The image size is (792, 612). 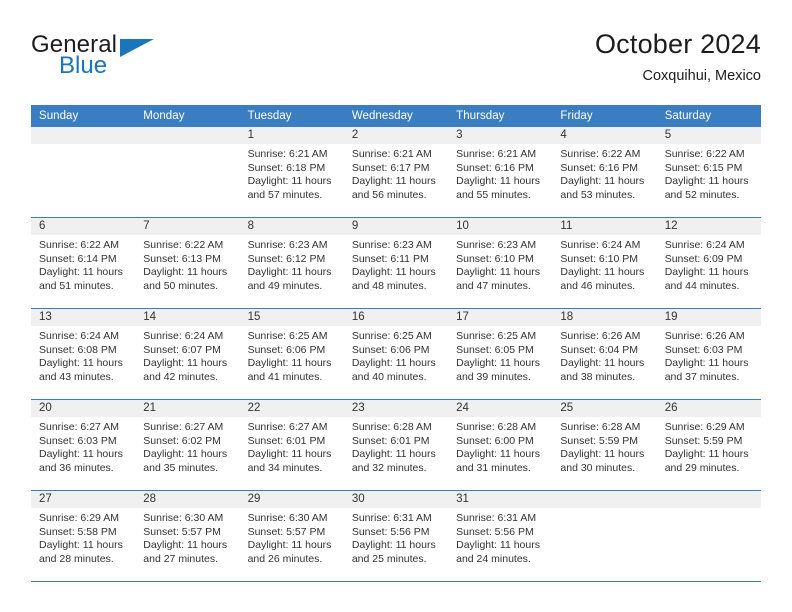 What do you see at coordinates (83, 317) in the screenshot?
I see `day-number: 13` at bounding box center [83, 317].